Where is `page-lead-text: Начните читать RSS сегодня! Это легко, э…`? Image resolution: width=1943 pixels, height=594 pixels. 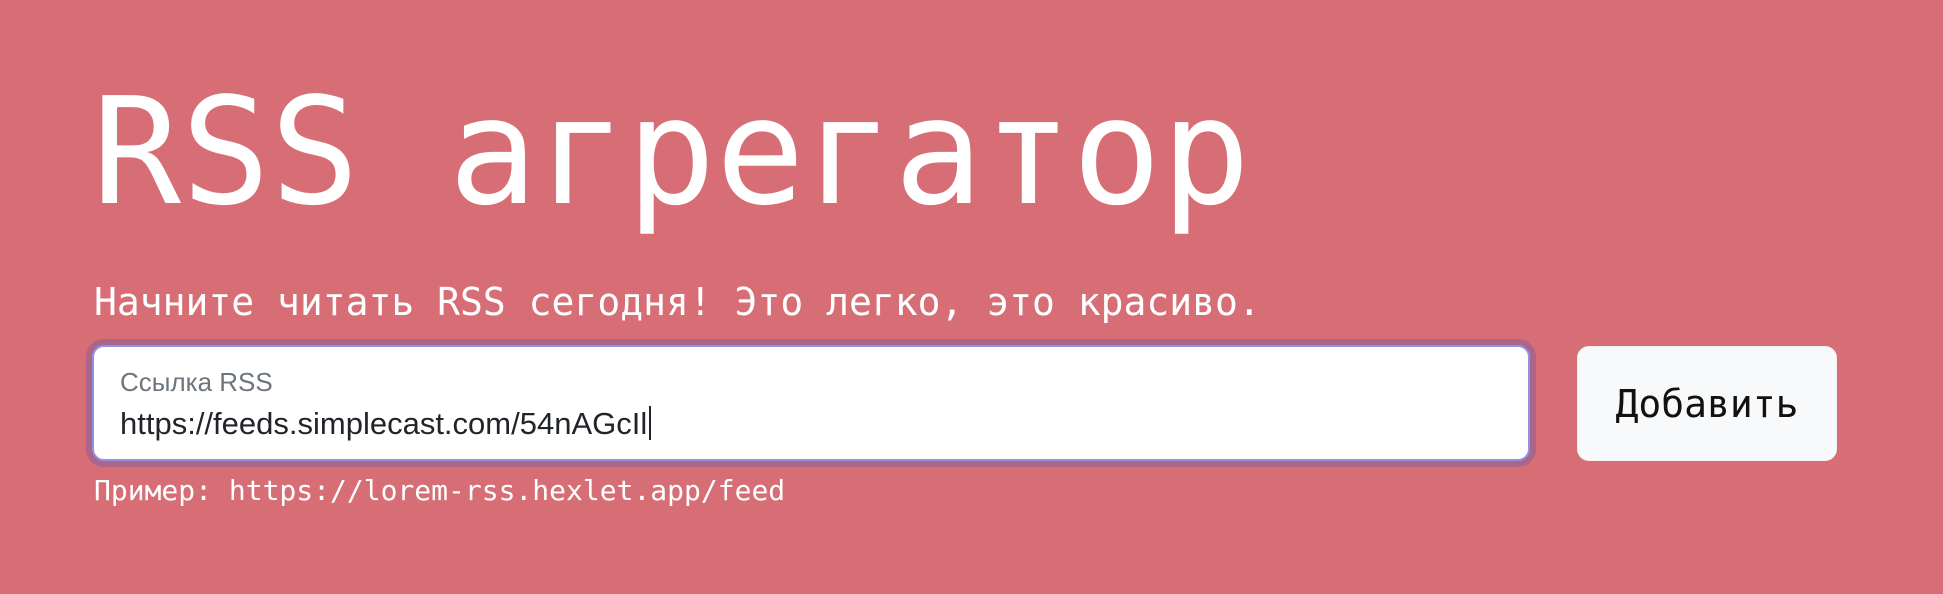 page-lead-text: Начните читать RSS сегодня! Это легко, э… is located at coordinates (677, 302).